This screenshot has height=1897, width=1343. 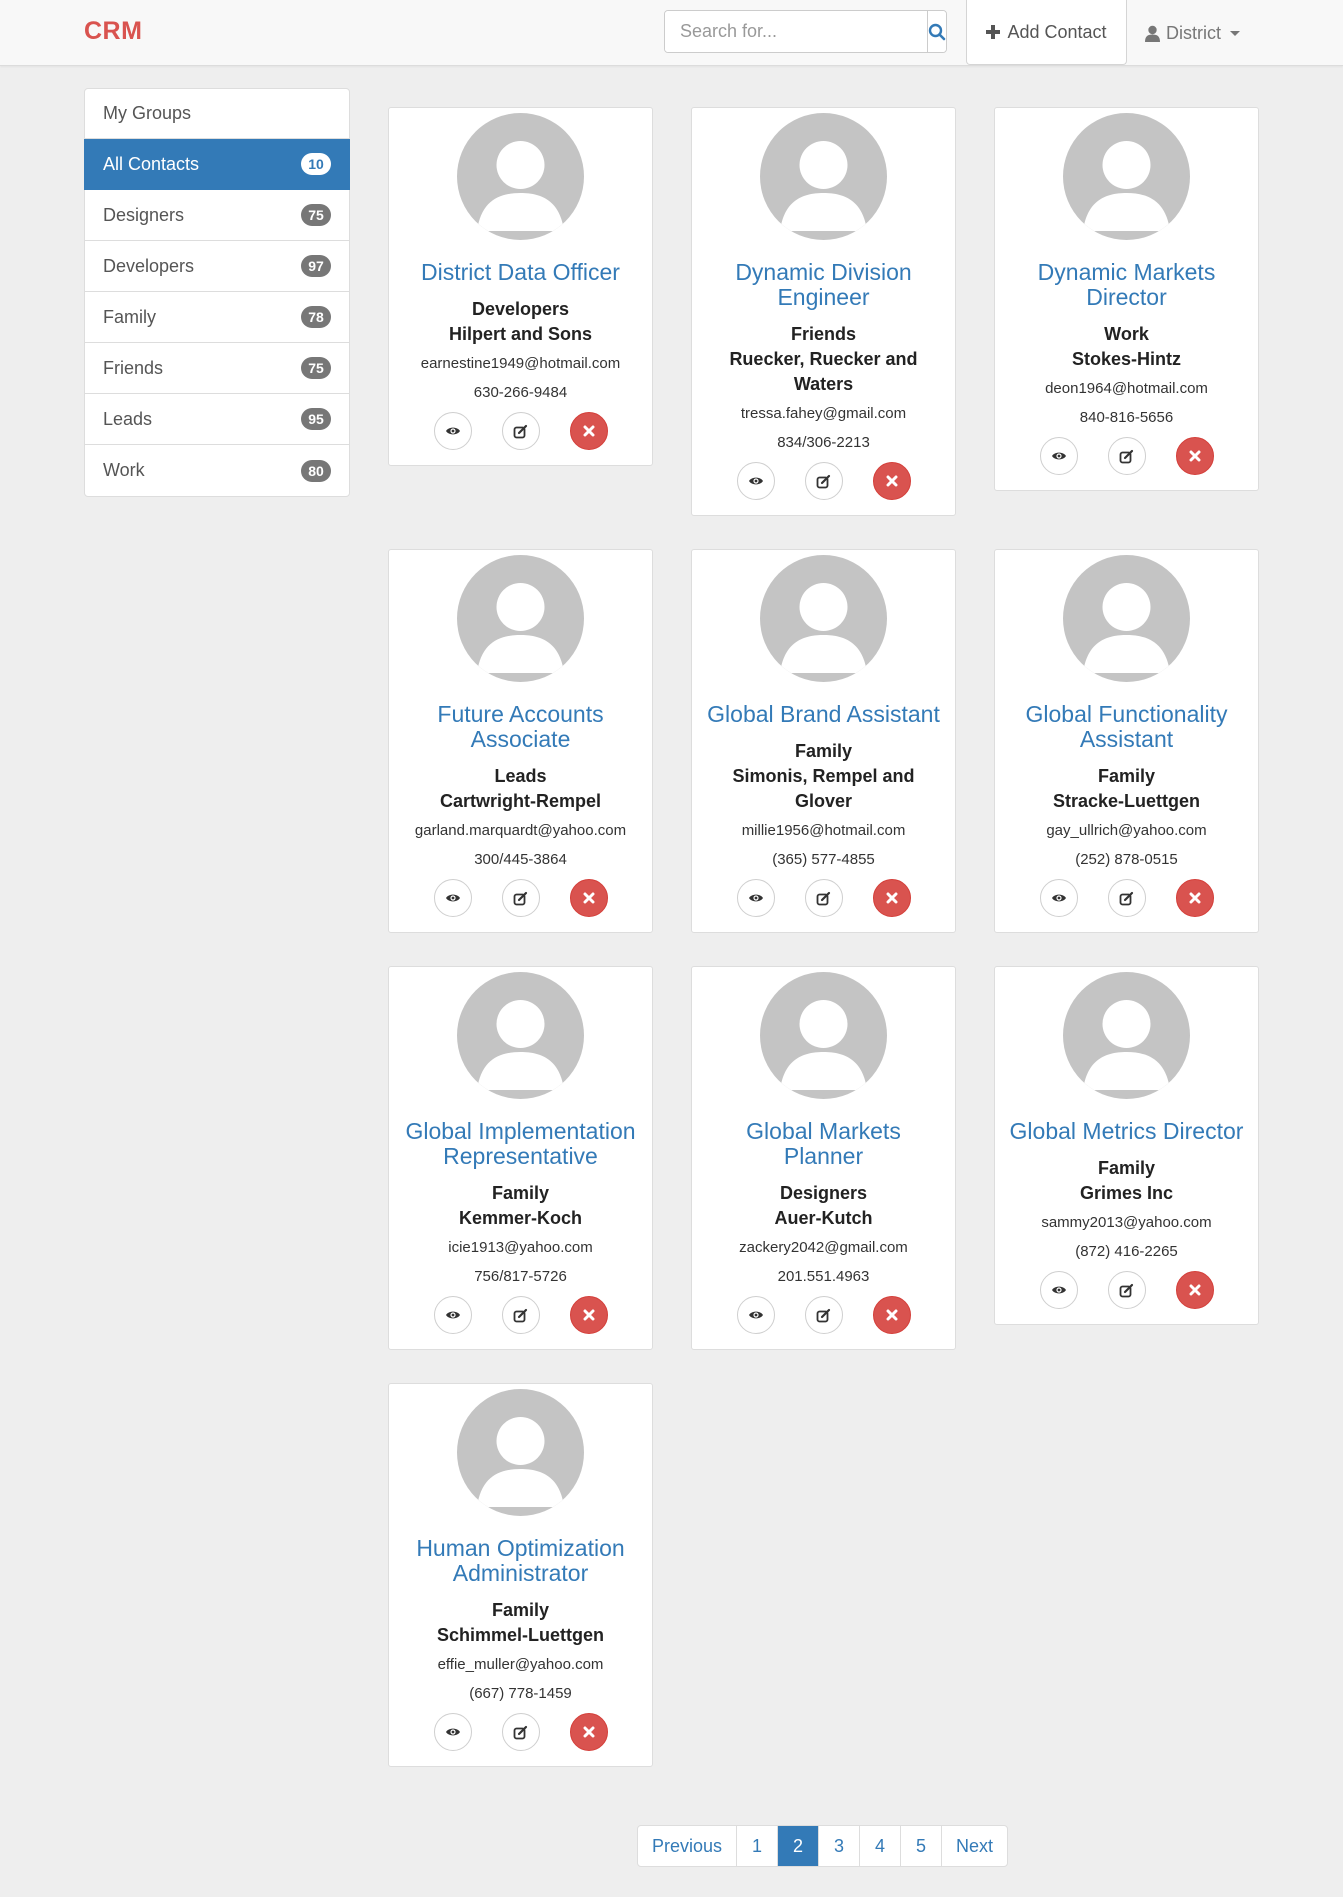 I want to click on chevron-down-icon, so click(x=1235, y=33).